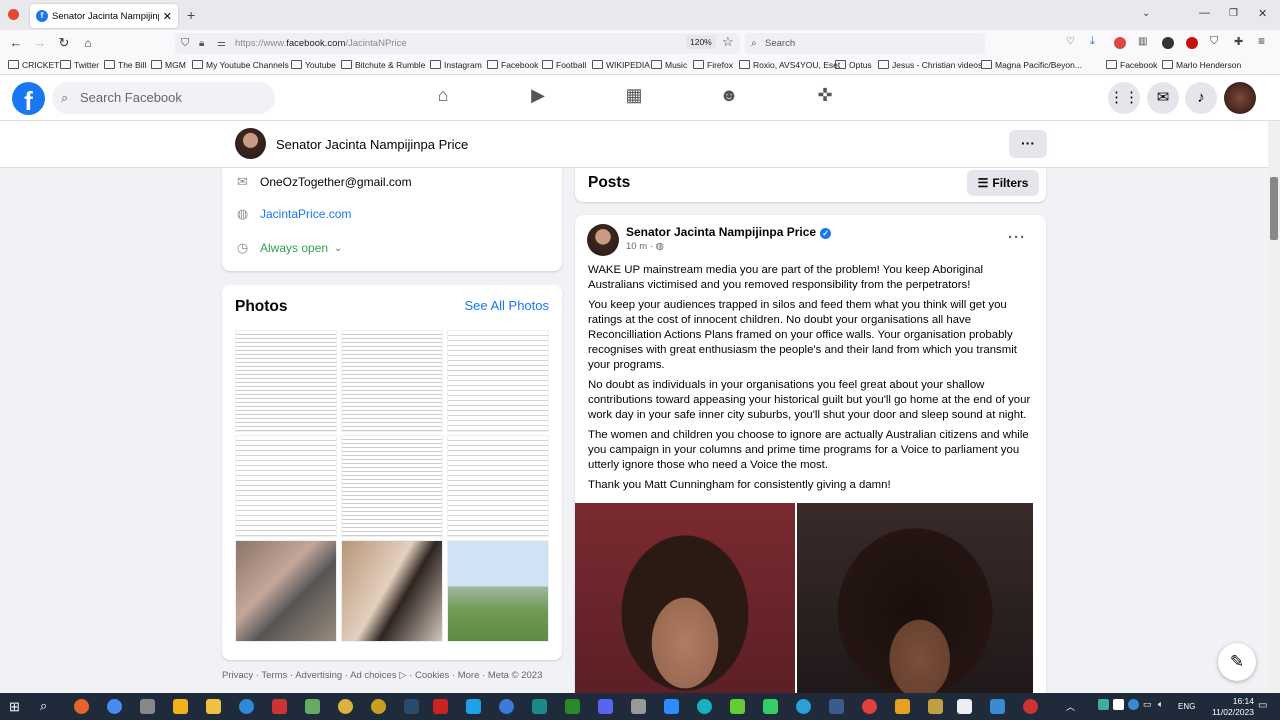 This screenshot has width=1280, height=720. Describe the element at coordinates (1240, 98) in the screenshot. I see `account-avatar` at that location.